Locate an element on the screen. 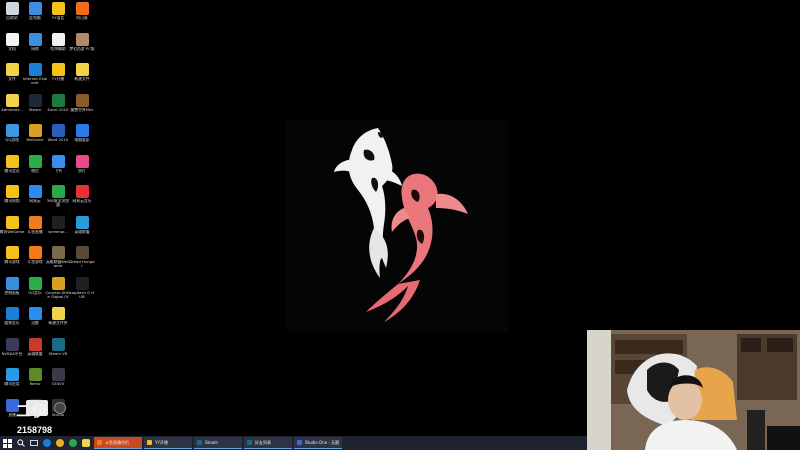 The width and height of the screenshot is (800, 450). desktop-icon: 酷狗音乐 is located at coordinates (12, 316).